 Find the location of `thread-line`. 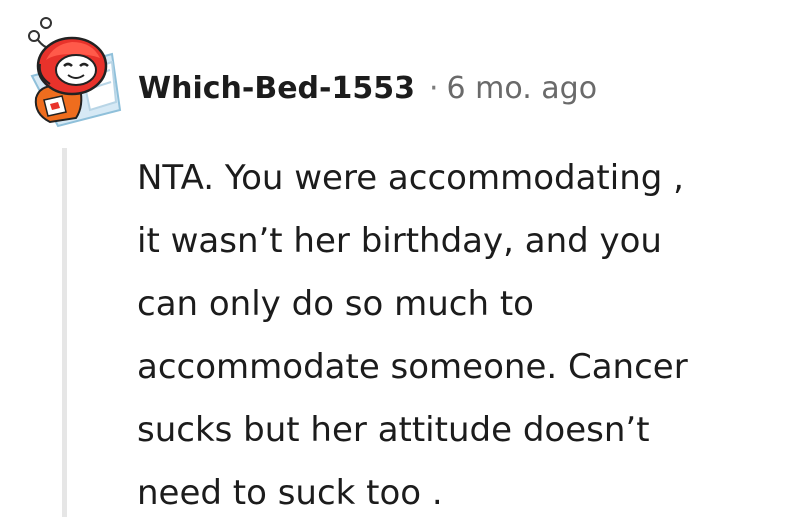

thread-line is located at coordinates (64, 332).